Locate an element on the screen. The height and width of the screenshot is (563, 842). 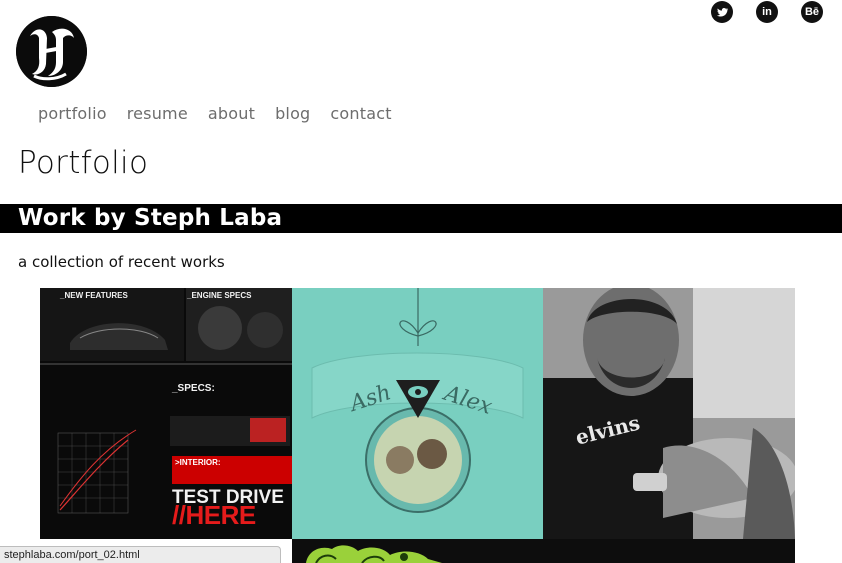
audi-interior-box: >INTERIOR: is located at coordinates (232, 470).